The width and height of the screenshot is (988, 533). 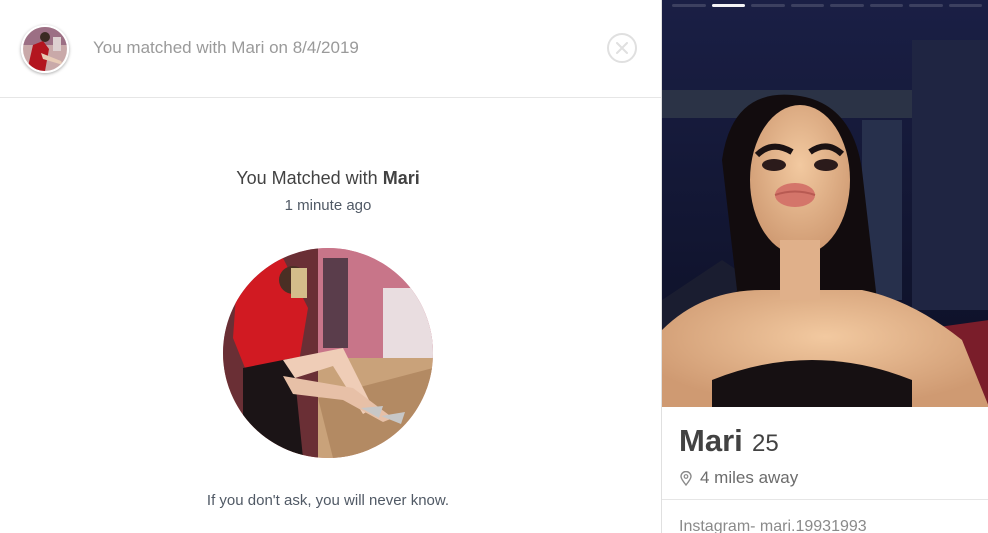 I want to click on close-button, so click(x=622, y=48).